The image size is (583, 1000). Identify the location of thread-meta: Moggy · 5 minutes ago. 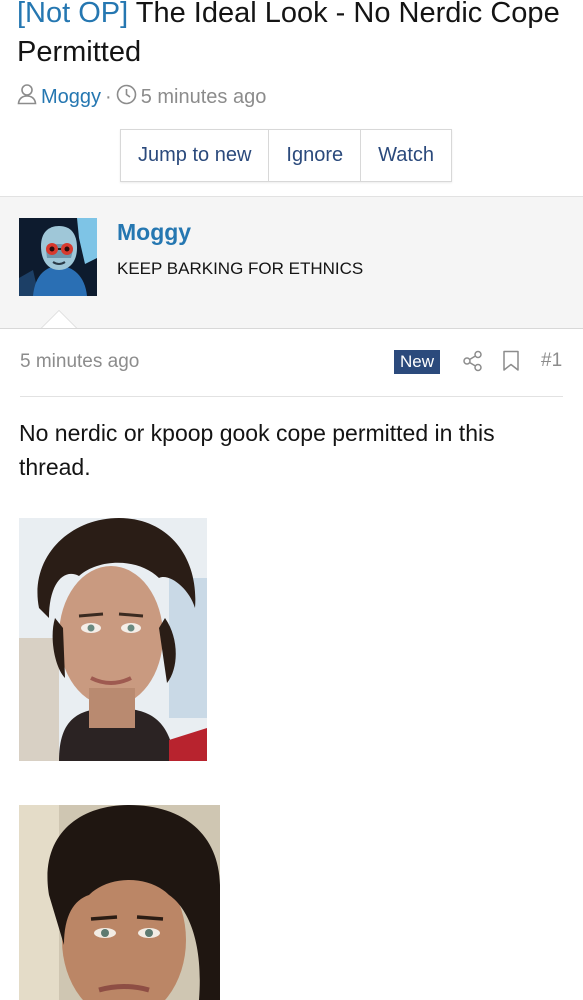
(141, 97).